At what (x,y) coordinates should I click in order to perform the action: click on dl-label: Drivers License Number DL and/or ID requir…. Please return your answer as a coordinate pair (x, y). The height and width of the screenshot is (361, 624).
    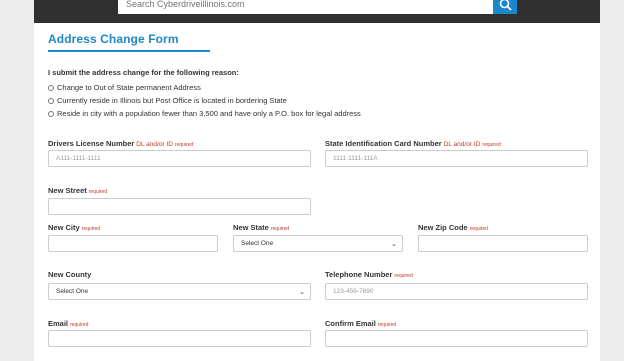
    Looking at the image, I should click on (120, 143).